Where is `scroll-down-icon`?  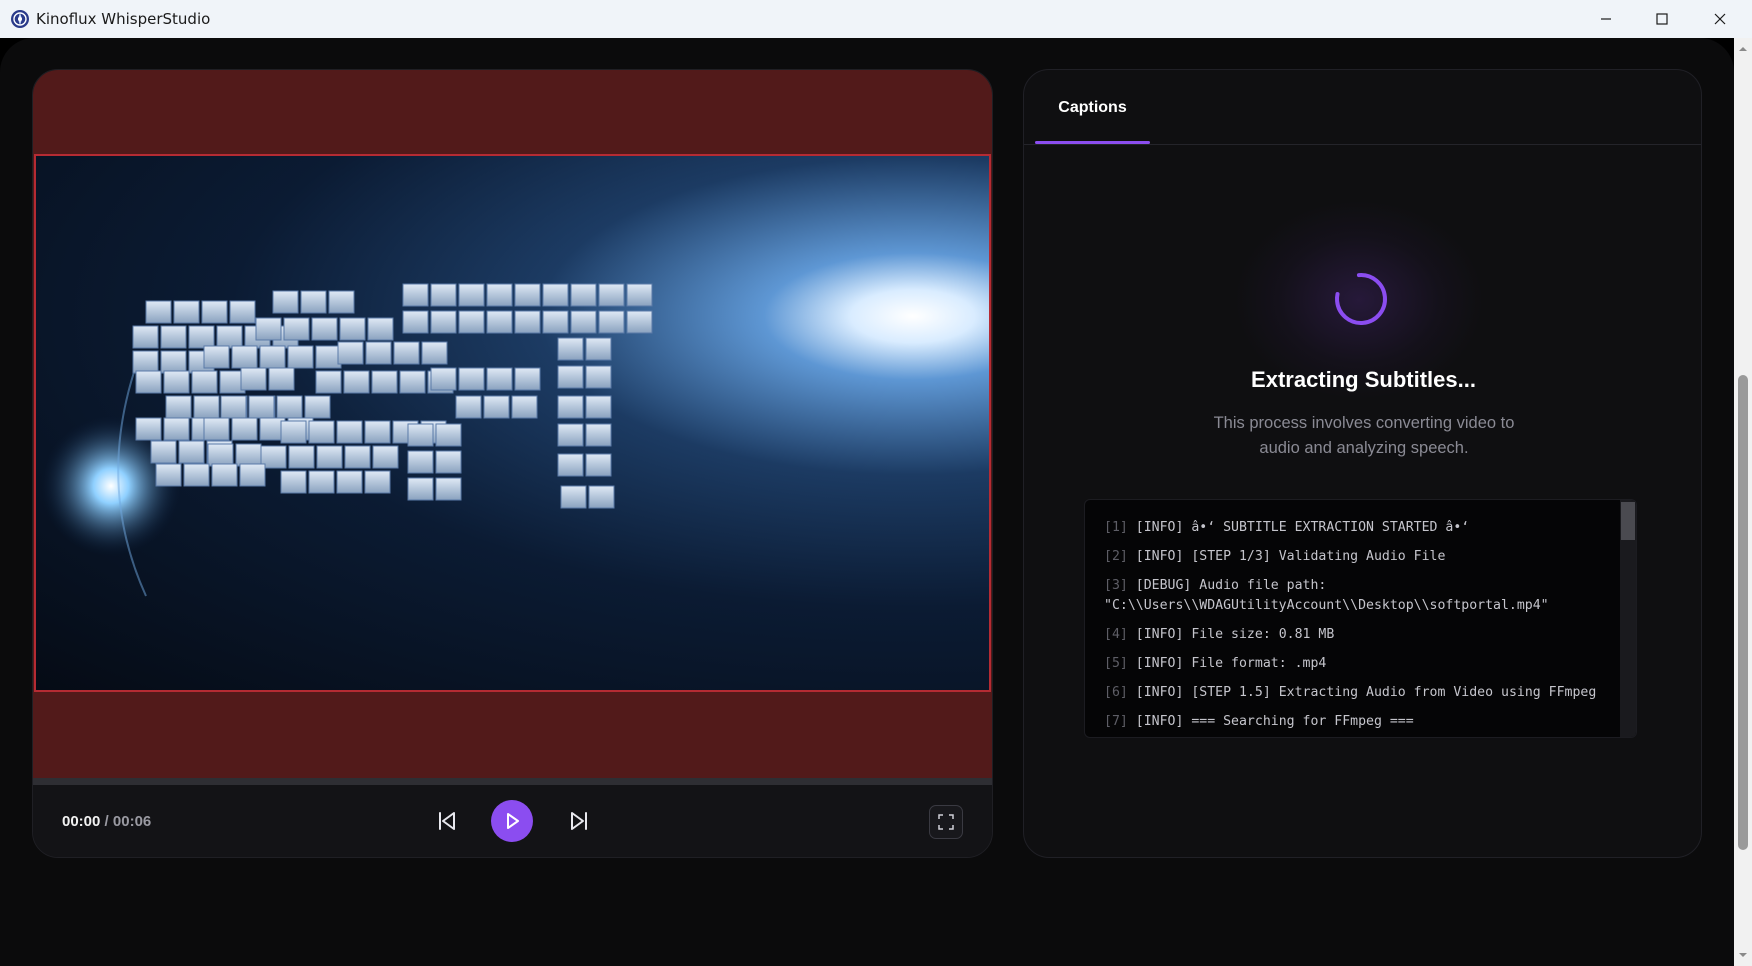 scroll-down-icon is located at coordinates (1743, 955).